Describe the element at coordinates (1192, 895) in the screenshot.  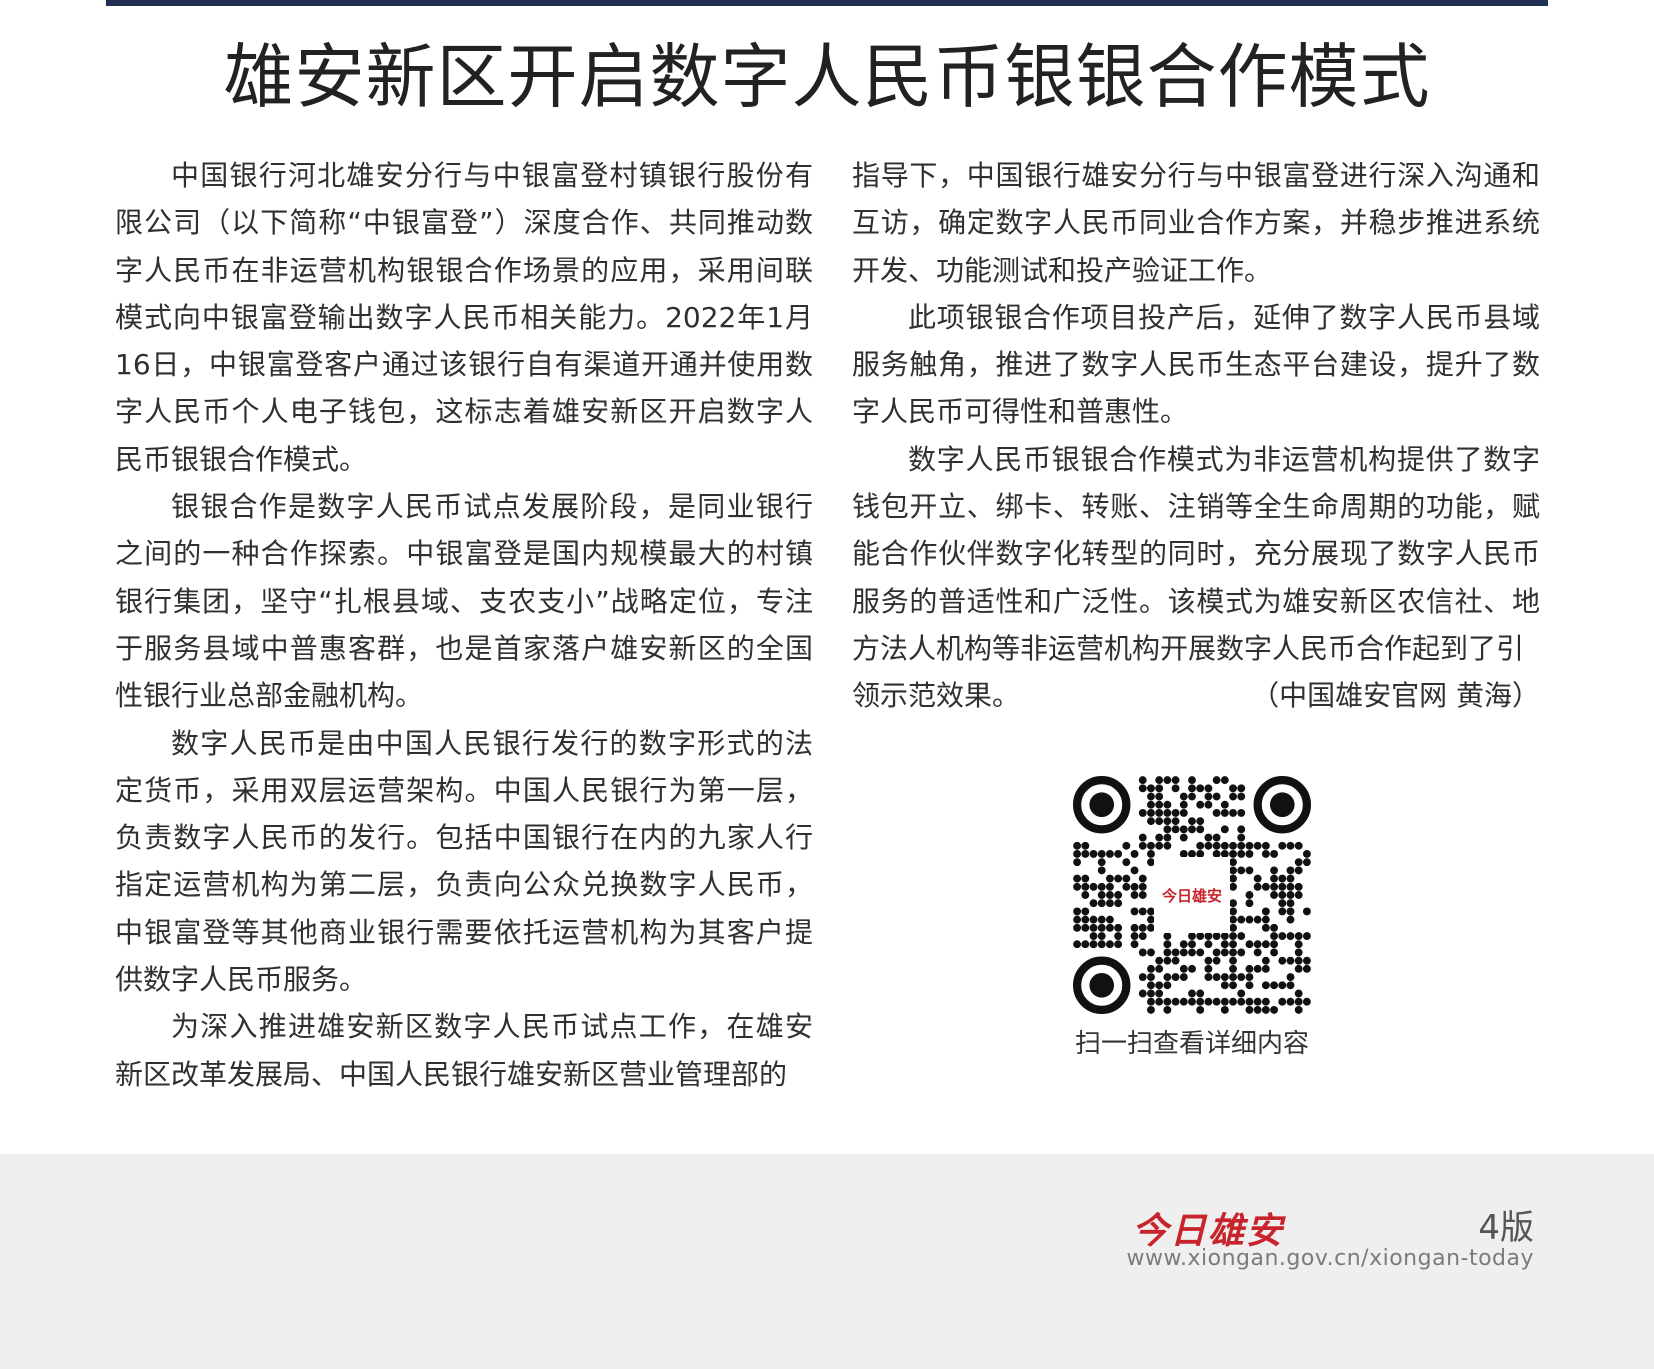
I see `qr-code: 今日雄安` at that location.